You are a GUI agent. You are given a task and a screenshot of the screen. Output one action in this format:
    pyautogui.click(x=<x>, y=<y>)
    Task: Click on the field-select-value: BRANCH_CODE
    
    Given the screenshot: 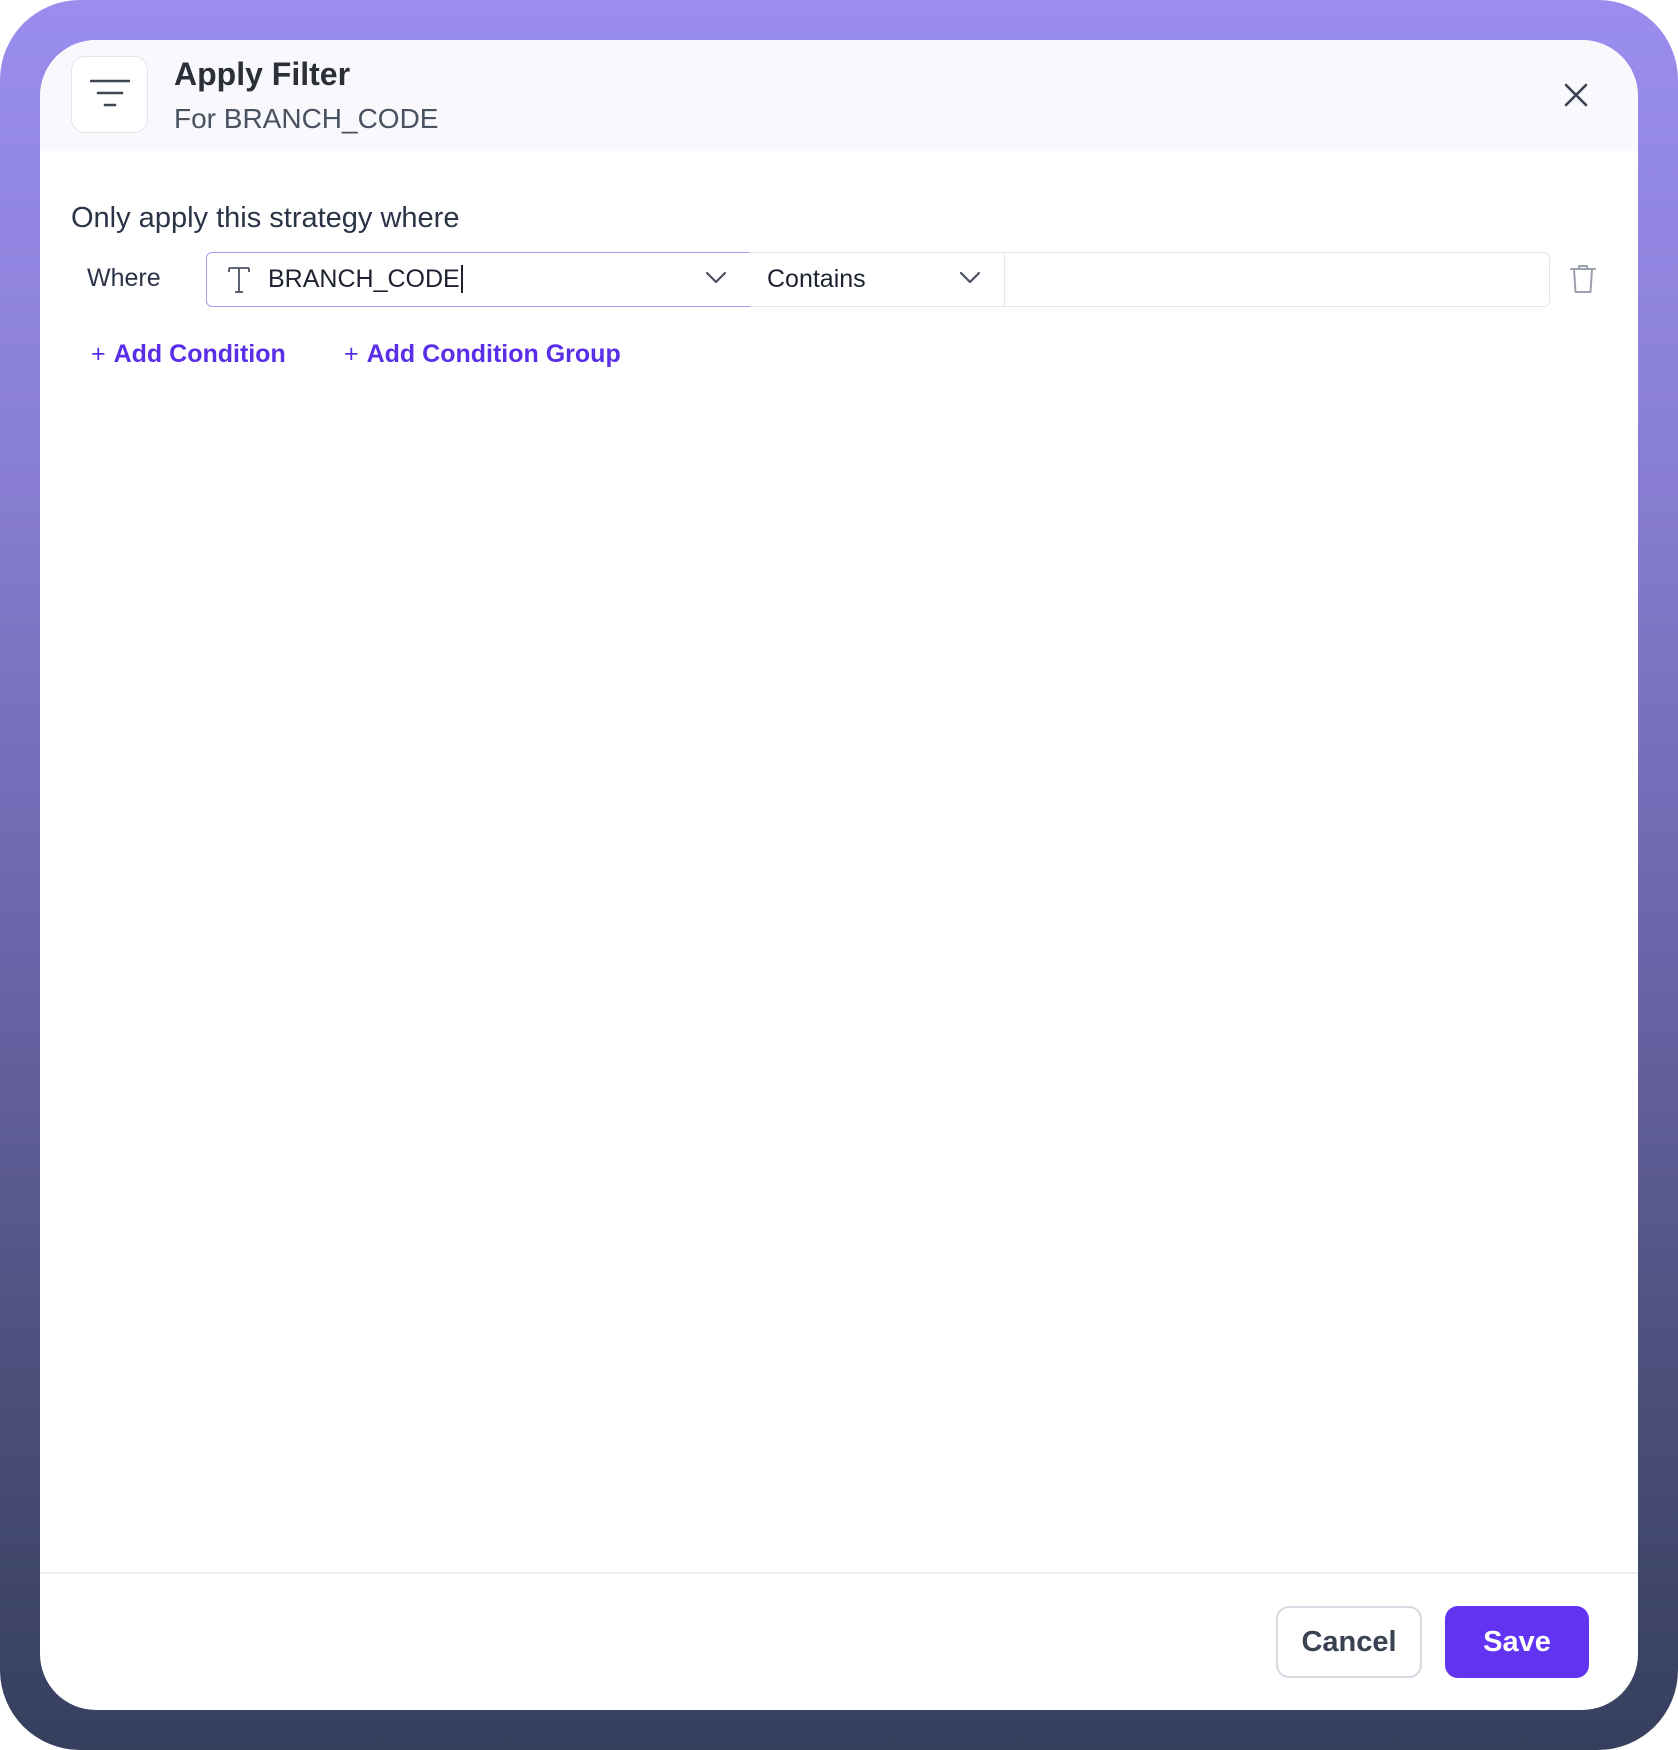 What is the action you would take?
    pyautogui.click(x=365, y=279)
    